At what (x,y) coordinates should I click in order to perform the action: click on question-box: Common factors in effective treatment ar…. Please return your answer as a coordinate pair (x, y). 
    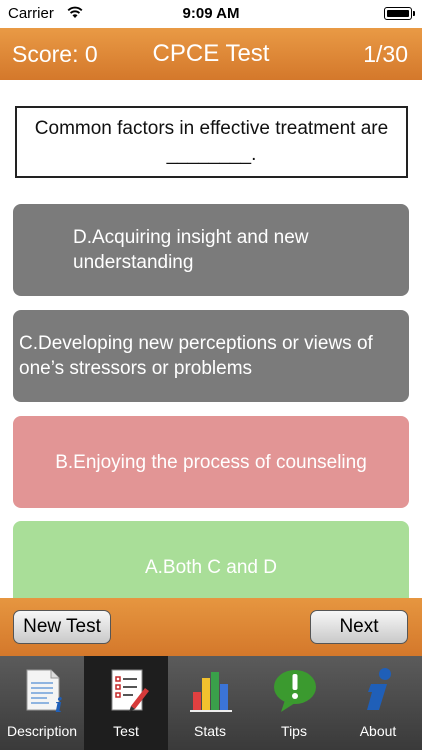
    Looking at the image, I should click on (211, 142).